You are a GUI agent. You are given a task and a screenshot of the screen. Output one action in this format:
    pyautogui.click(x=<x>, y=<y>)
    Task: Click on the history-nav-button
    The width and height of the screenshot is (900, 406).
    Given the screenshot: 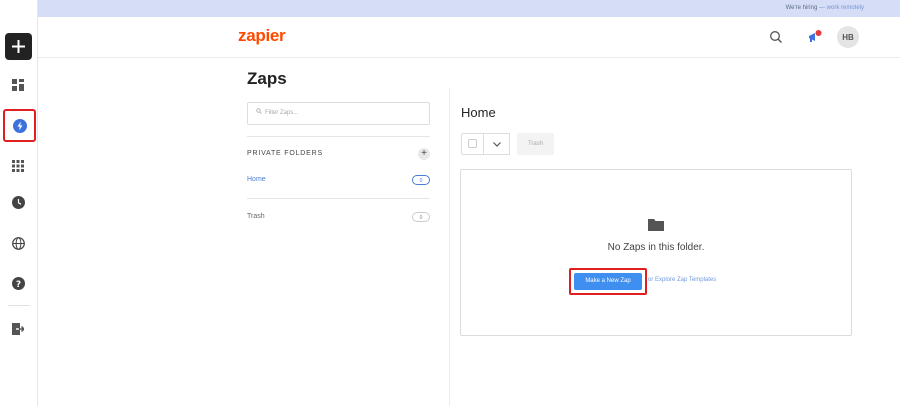 What is the action you would take?
    pyautogui.click(x=18, y=202)
    